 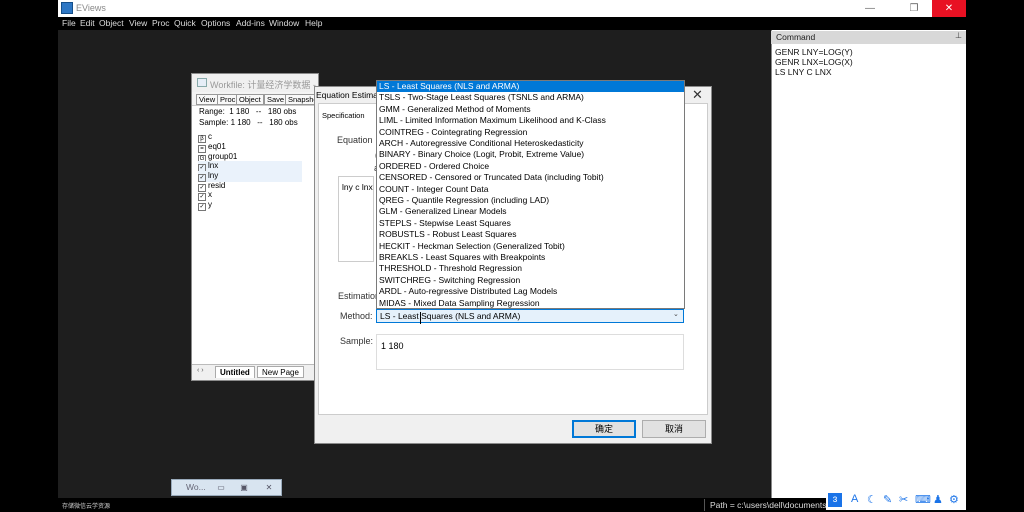 What do you see at coordinates (814, 62) in the screenshot?
I see `command-line: GENR LNX=LOG(X)` at bounding box center [814, 62].